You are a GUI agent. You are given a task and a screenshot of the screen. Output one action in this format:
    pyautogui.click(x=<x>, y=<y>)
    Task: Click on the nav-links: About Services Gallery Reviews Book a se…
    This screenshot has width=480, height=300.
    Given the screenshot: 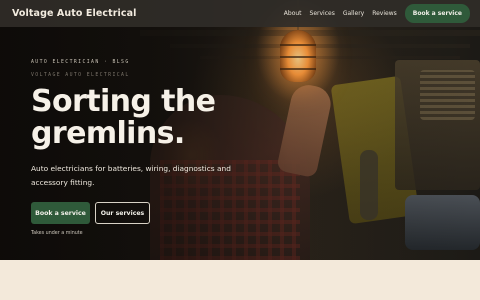 What is the action you would take?
    pyautogui.click(x=373, y=13)
    